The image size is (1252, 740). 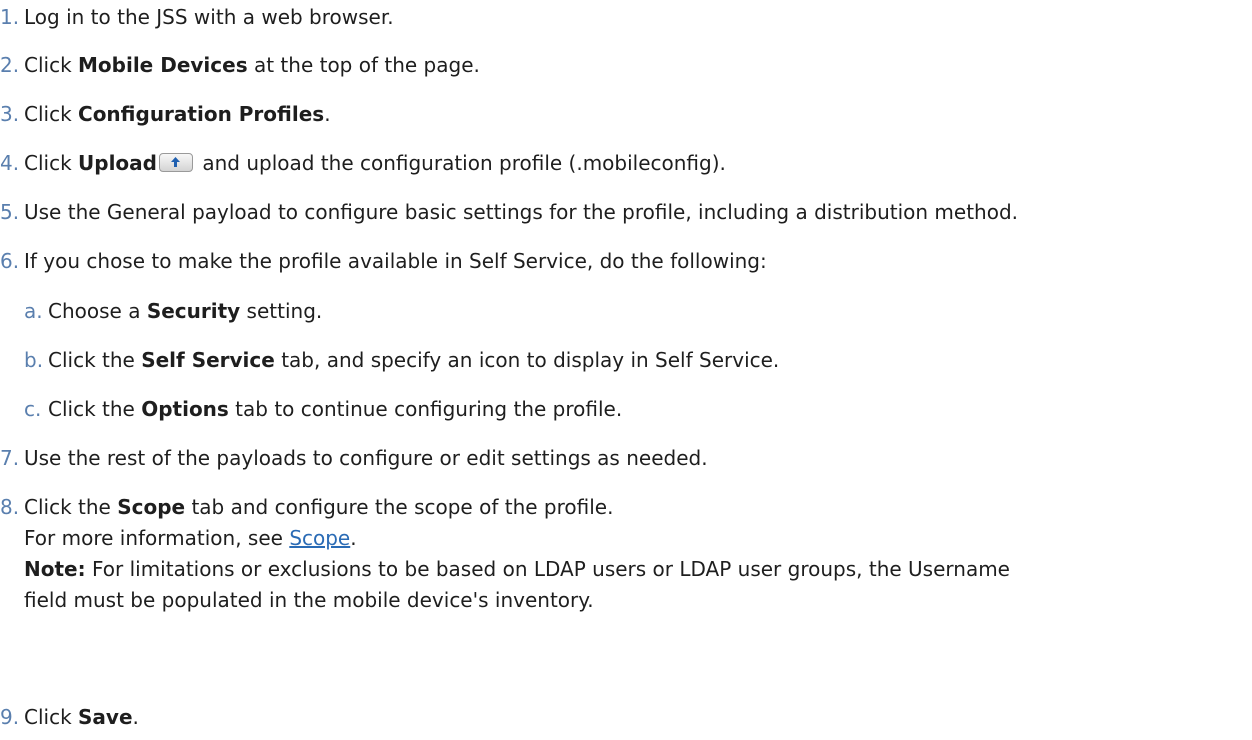 I want to click on step-number: 8., so click(x=10, y=507).